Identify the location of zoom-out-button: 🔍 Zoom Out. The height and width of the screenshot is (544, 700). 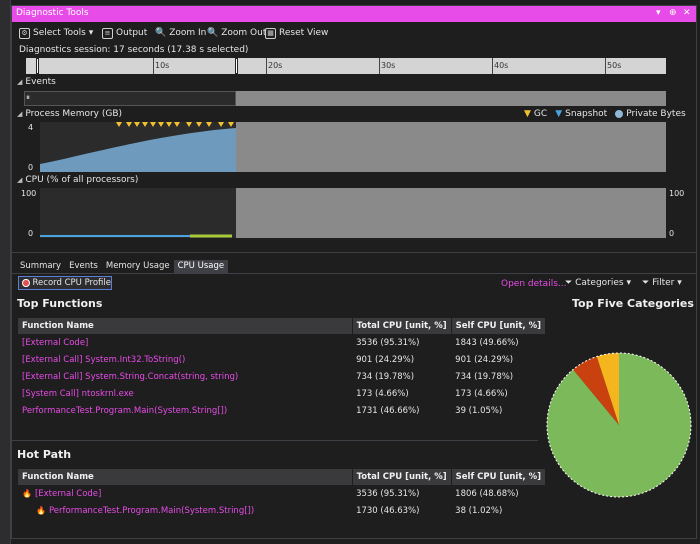
(236, 33).